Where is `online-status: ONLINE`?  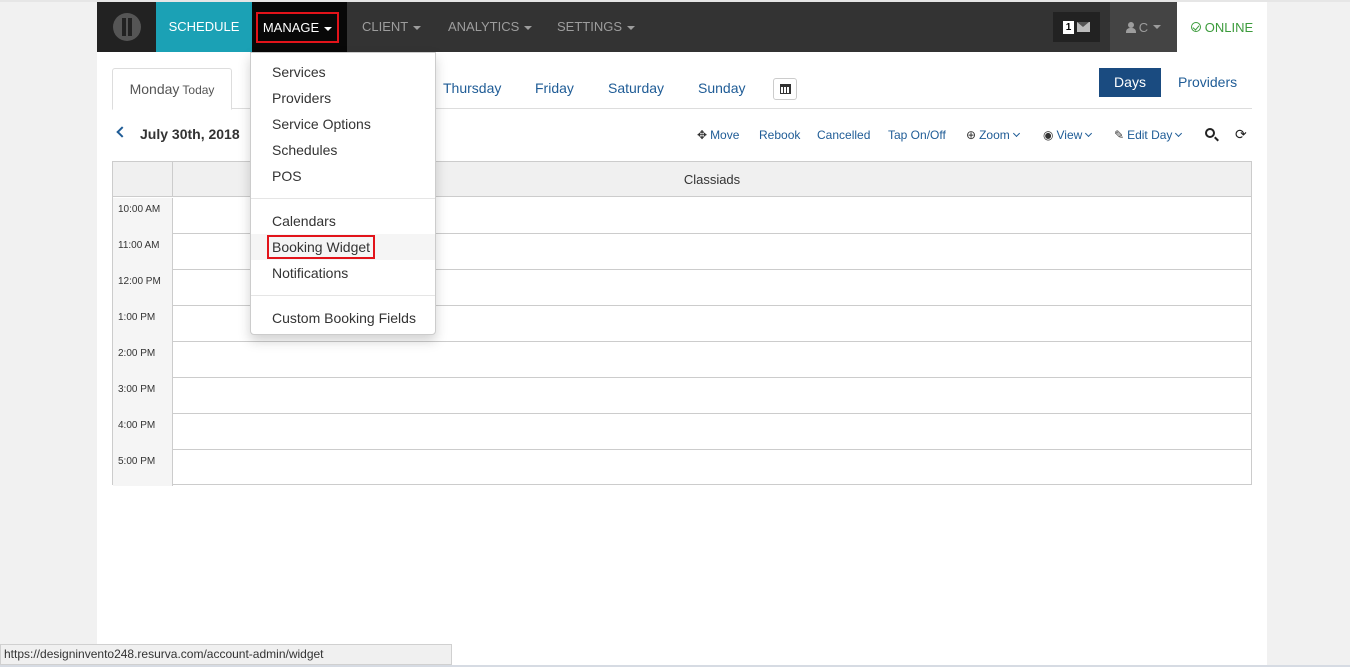 online-status: ONLINE is located at coordinates (1222, 27).